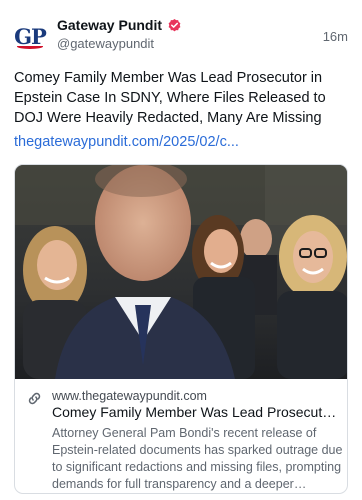  Describe the element at coordinates (109, 25) in the screenshot. I see `display-name: Gateway Pundit` at that location.